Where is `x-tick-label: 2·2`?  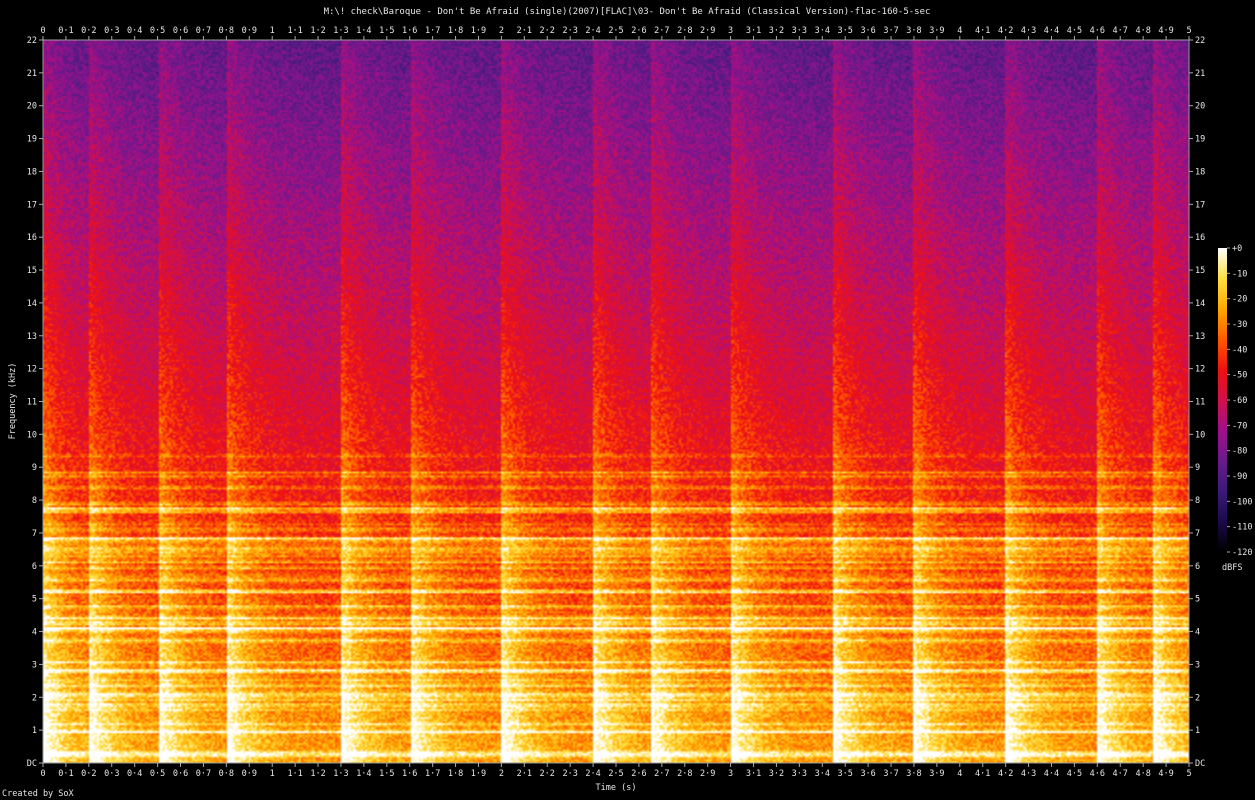 x-tick-label: 2·2 is located at coordinates (547, 31).